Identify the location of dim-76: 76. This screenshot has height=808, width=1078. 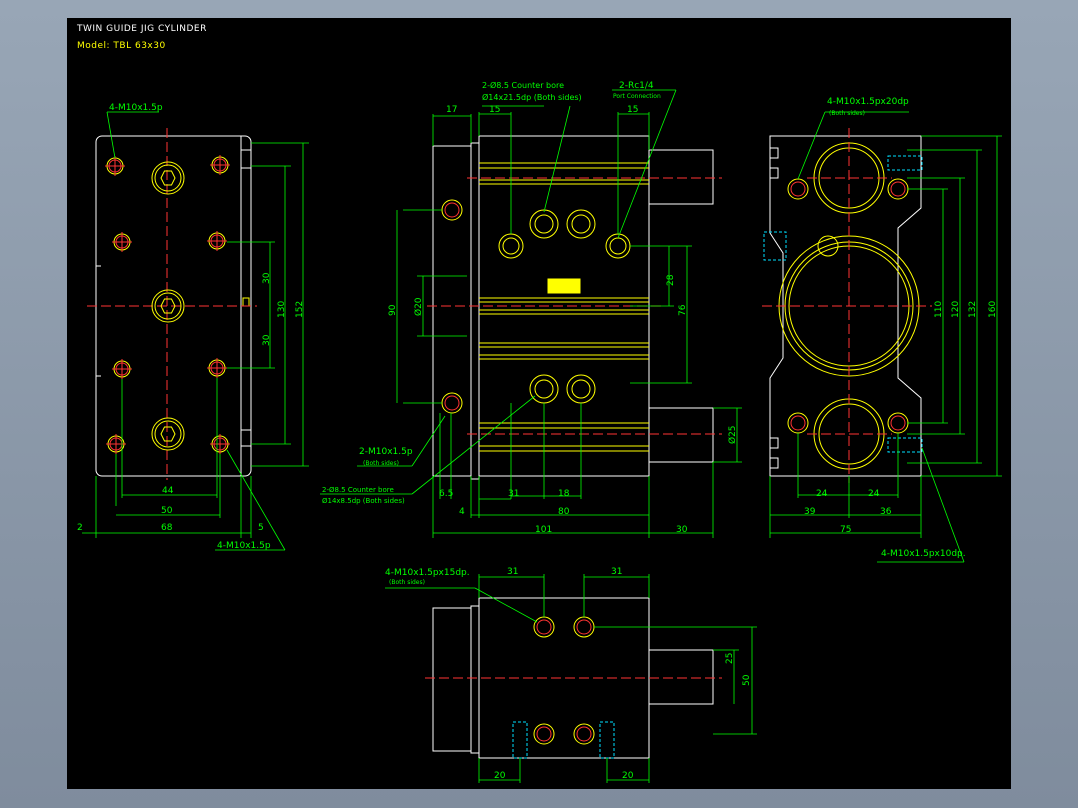
(683, 310).